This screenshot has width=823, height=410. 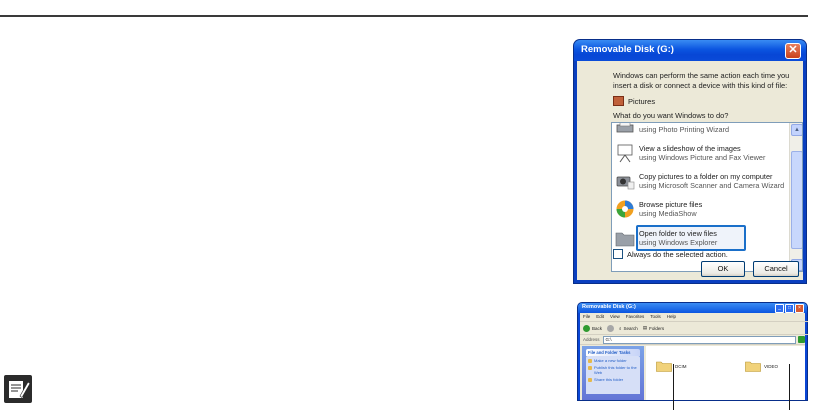 What do you see at coordinates (671, 115) in the screenshot?
I see `dialog-question: What do you want Windows to do?` at bounding box center [671, 115].